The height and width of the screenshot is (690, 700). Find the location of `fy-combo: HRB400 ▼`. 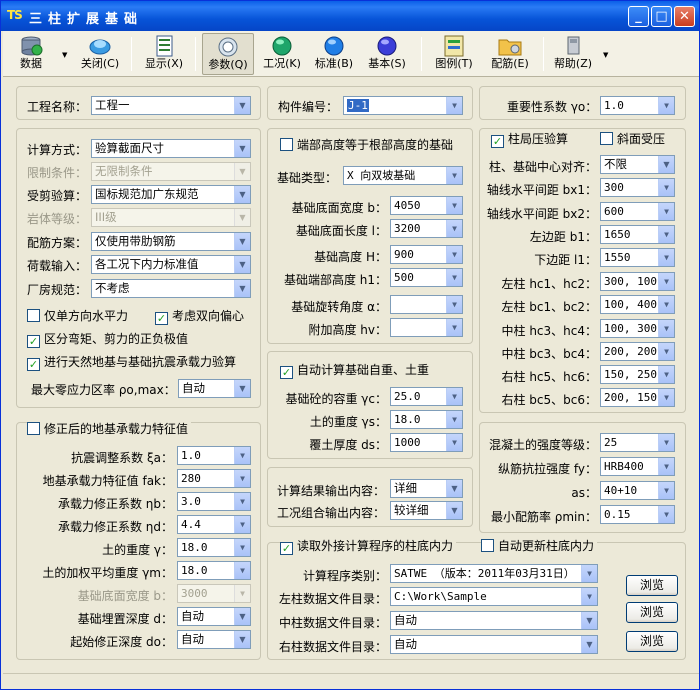

fy-combo: HRB400 ▼ is located at coordinates (637, 466).